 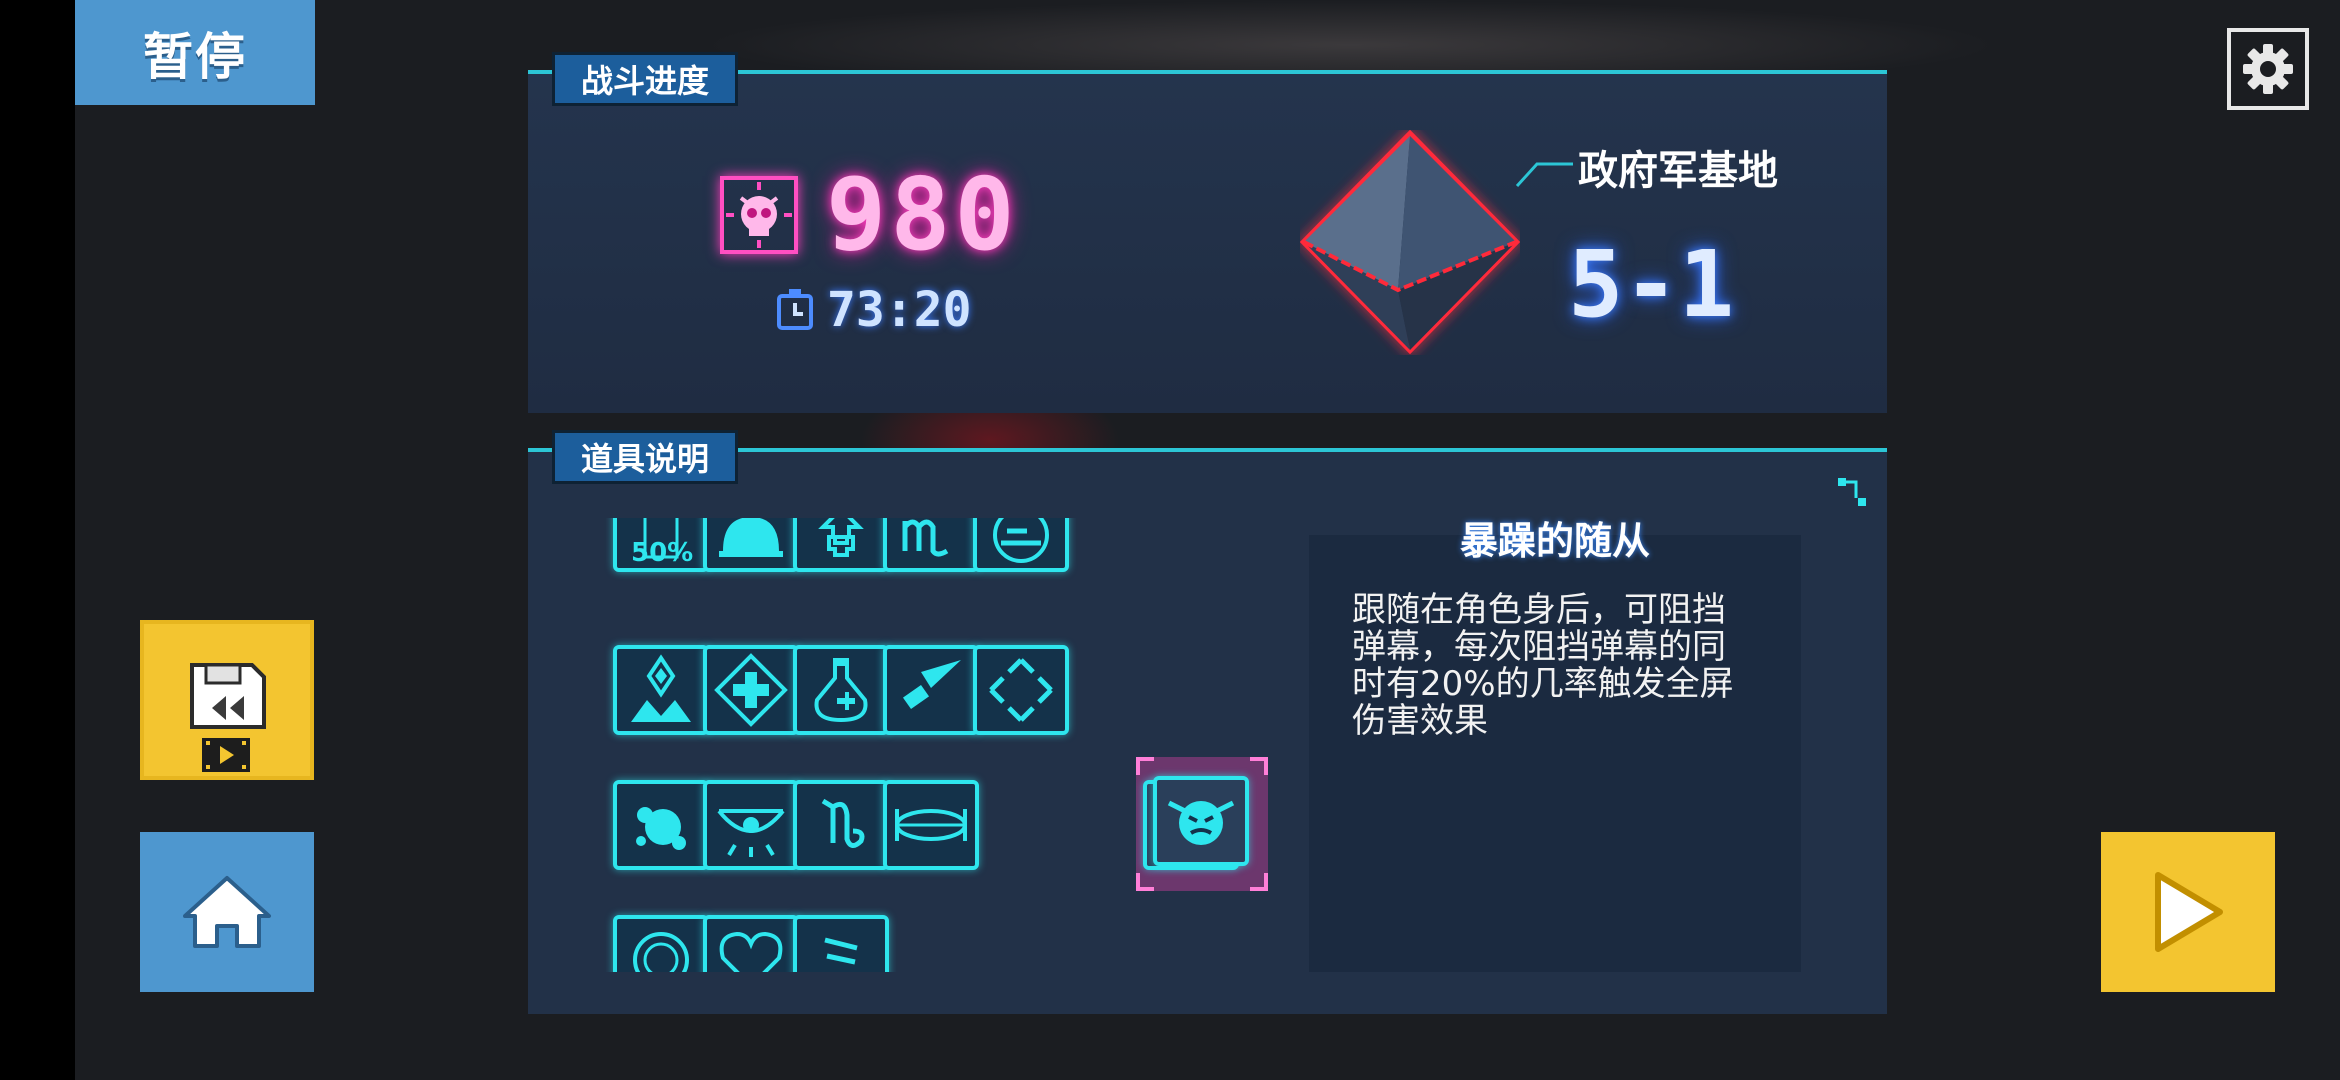 I want to click on capricorn-sign-icon, so click(x=843, y=823).